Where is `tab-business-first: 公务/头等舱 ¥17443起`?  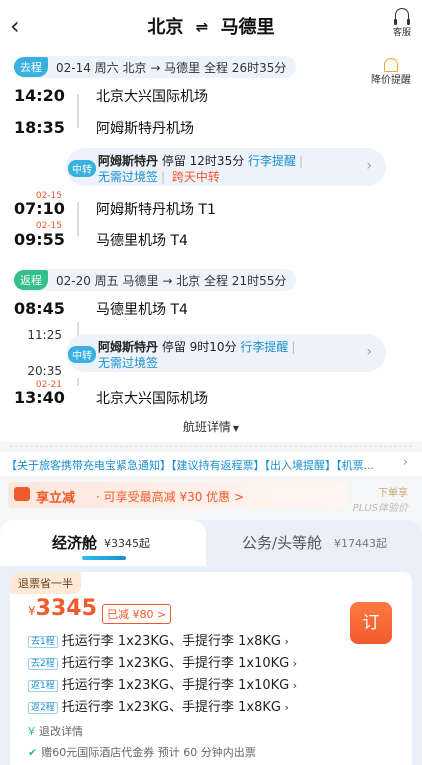 tab-business-first: 公务/头等舱 ¥17443起 is located at coordinates (314, 543).